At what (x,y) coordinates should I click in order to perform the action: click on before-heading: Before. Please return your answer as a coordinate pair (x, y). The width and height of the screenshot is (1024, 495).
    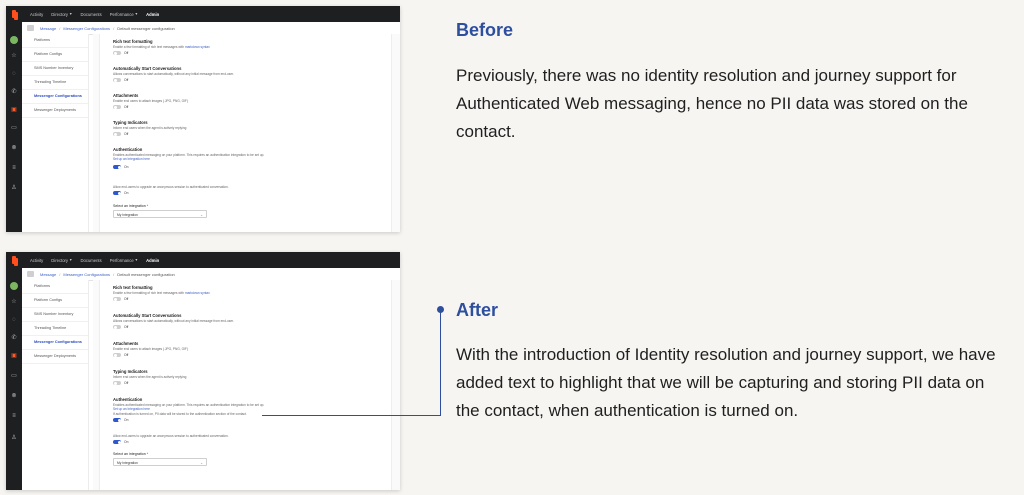
    Looking at the image, I should click on (485, 30).